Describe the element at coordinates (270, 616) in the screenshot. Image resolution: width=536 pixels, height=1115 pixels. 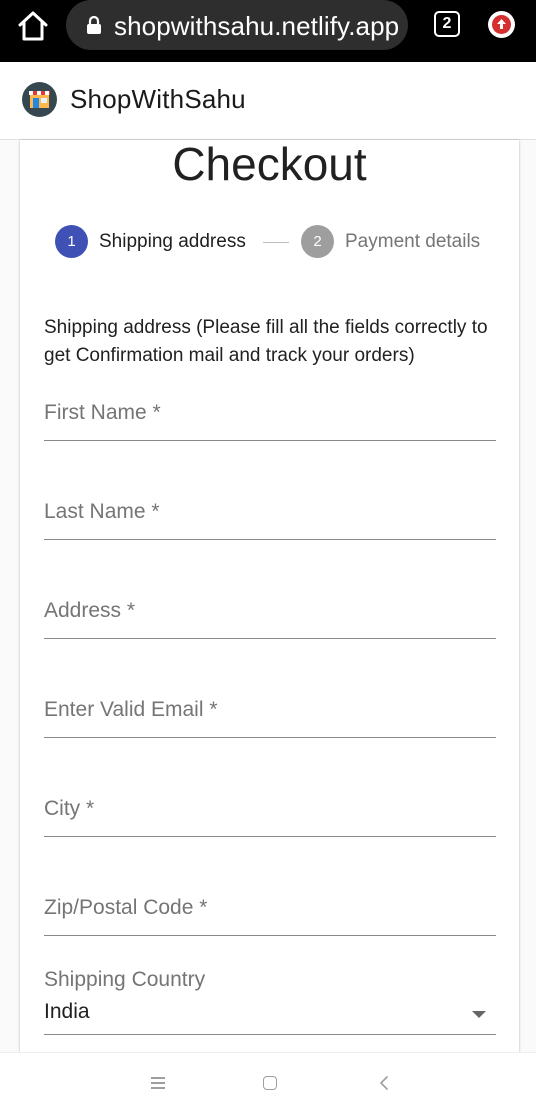
I see `address-field: Address *` at that location.